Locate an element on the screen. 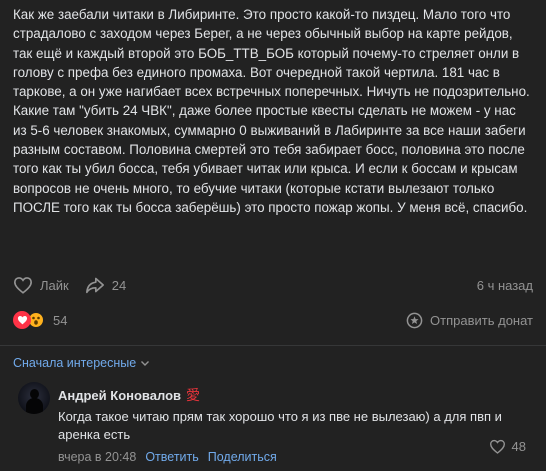 The height and width of the screenshot is (471, 546). reaction-icons is located at coordinates (29, 320).